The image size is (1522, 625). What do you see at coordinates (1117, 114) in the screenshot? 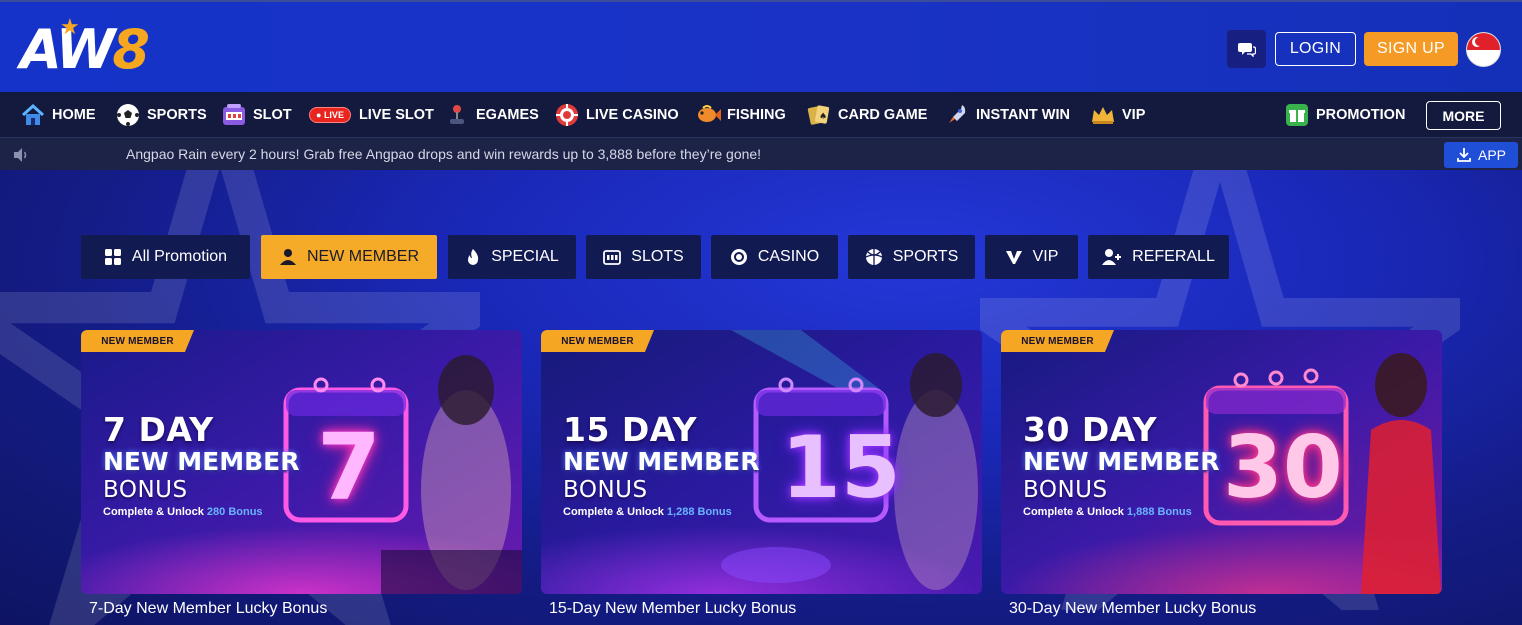
I see `nav-item-vip: VIP` at bounding box center [1117, 114].